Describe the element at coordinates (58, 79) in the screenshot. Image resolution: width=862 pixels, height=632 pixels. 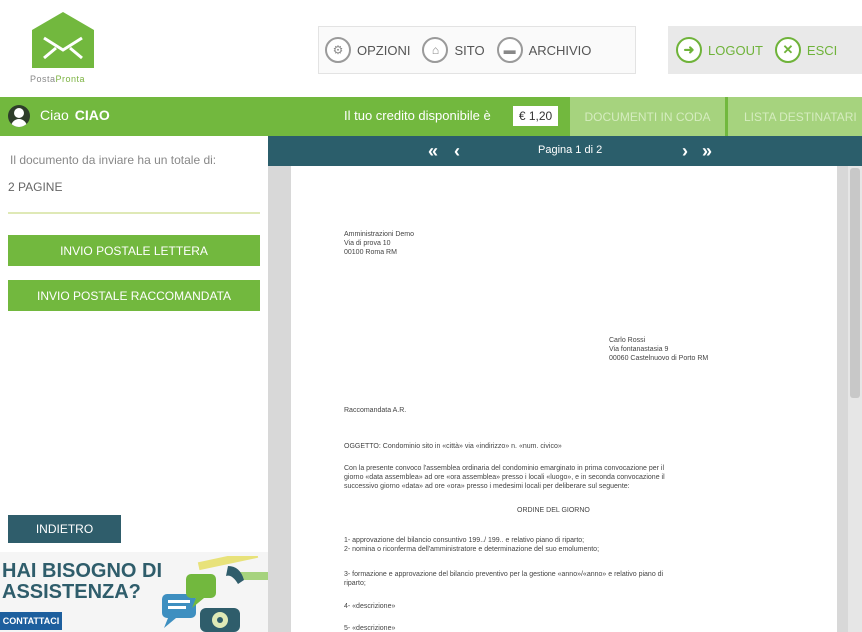
I see `logo-text: PostaPronta` at that location.